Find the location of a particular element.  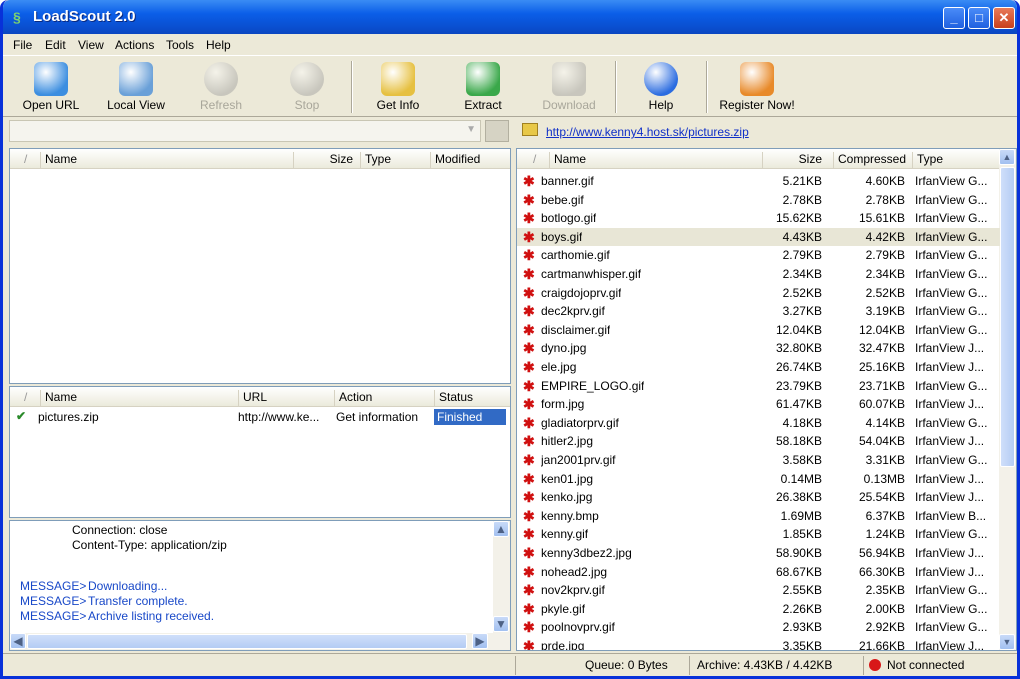

log-horizontal-scrollbar: ◀ ▶ is located at coordinates (260, 641).